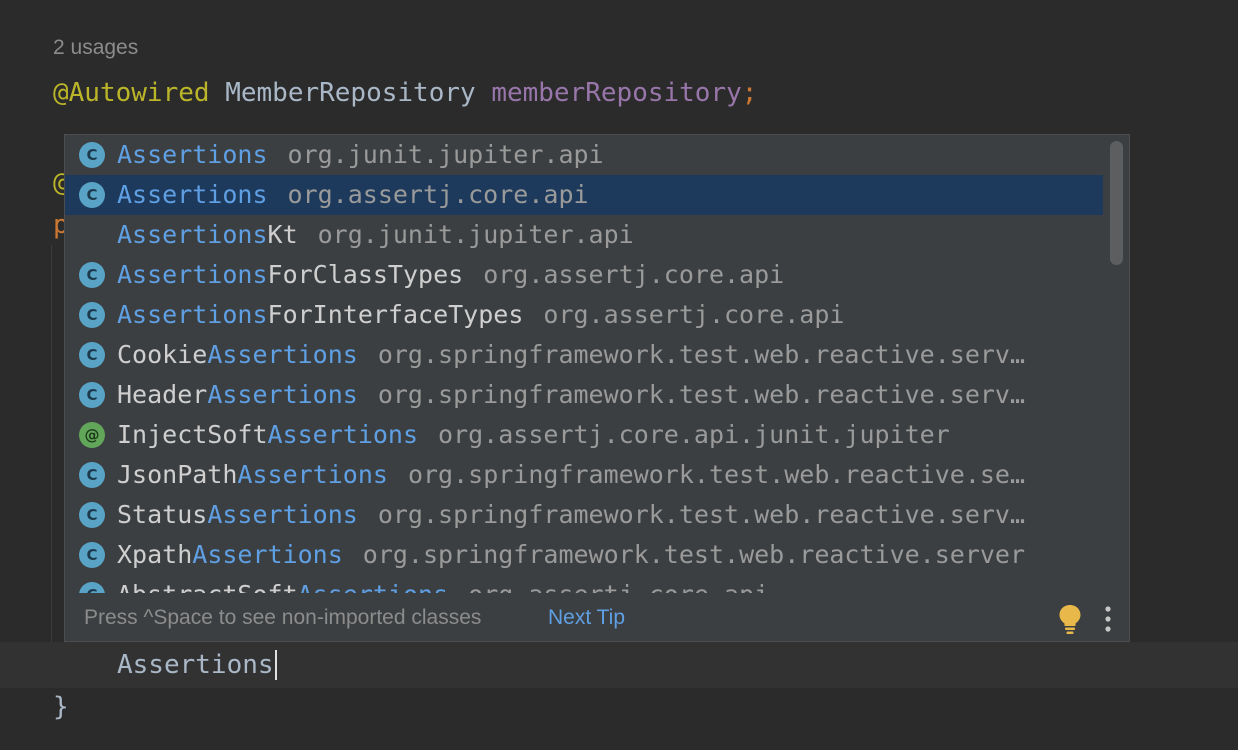 The height and width of the screenshot is (750, 1238). I want to click on typed-text: Assertions, so click(195, 665).